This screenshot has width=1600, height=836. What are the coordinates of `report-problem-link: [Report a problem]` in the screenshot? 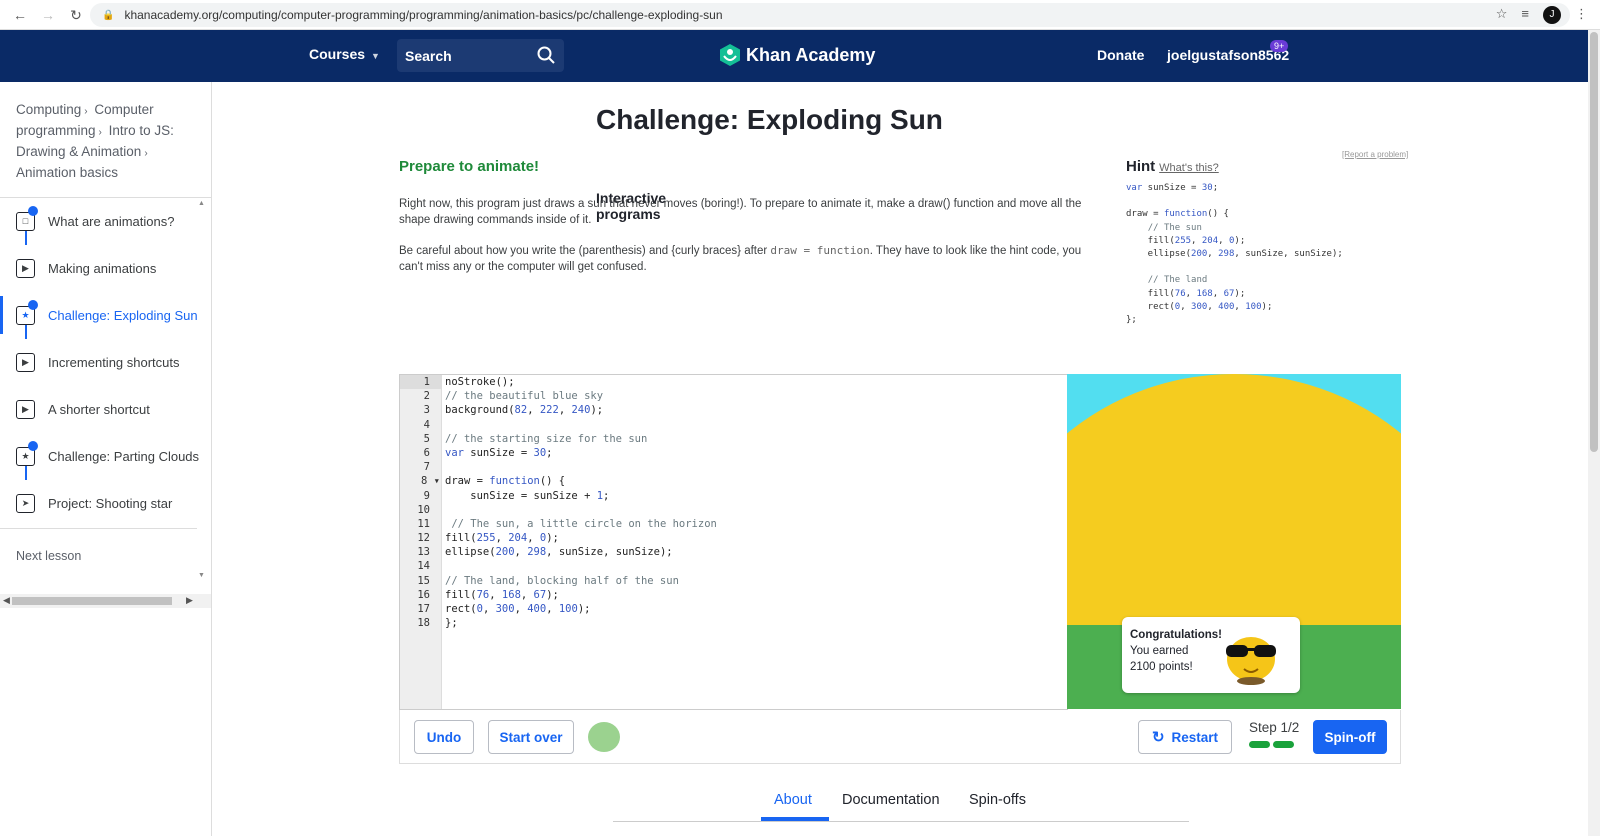 It's located at (1375, 154).